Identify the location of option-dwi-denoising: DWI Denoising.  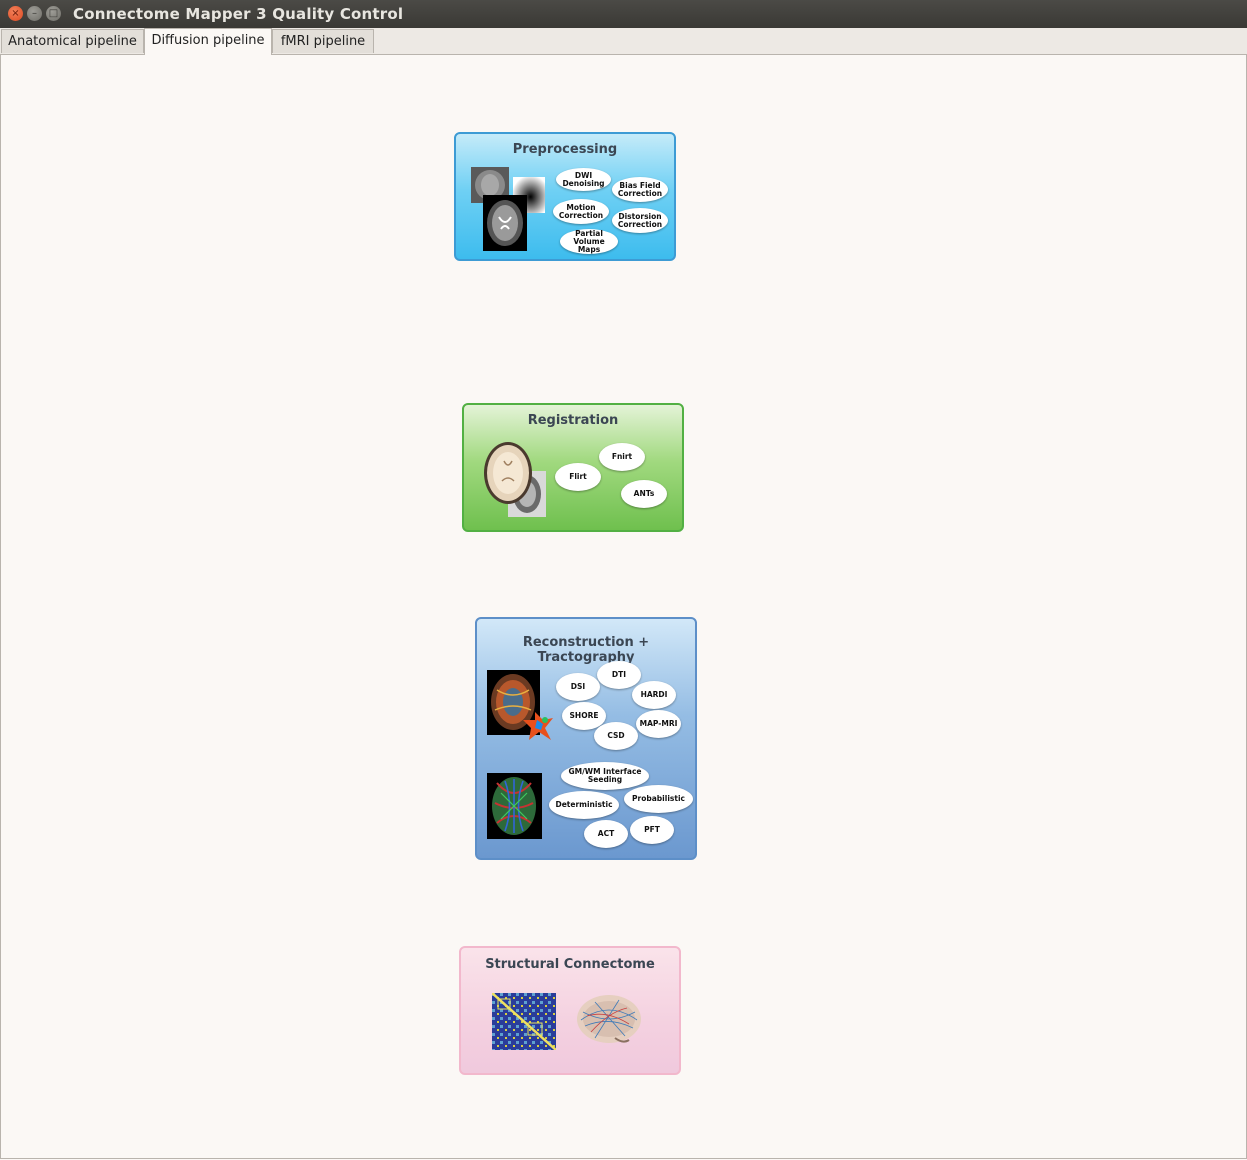
(583, 179).